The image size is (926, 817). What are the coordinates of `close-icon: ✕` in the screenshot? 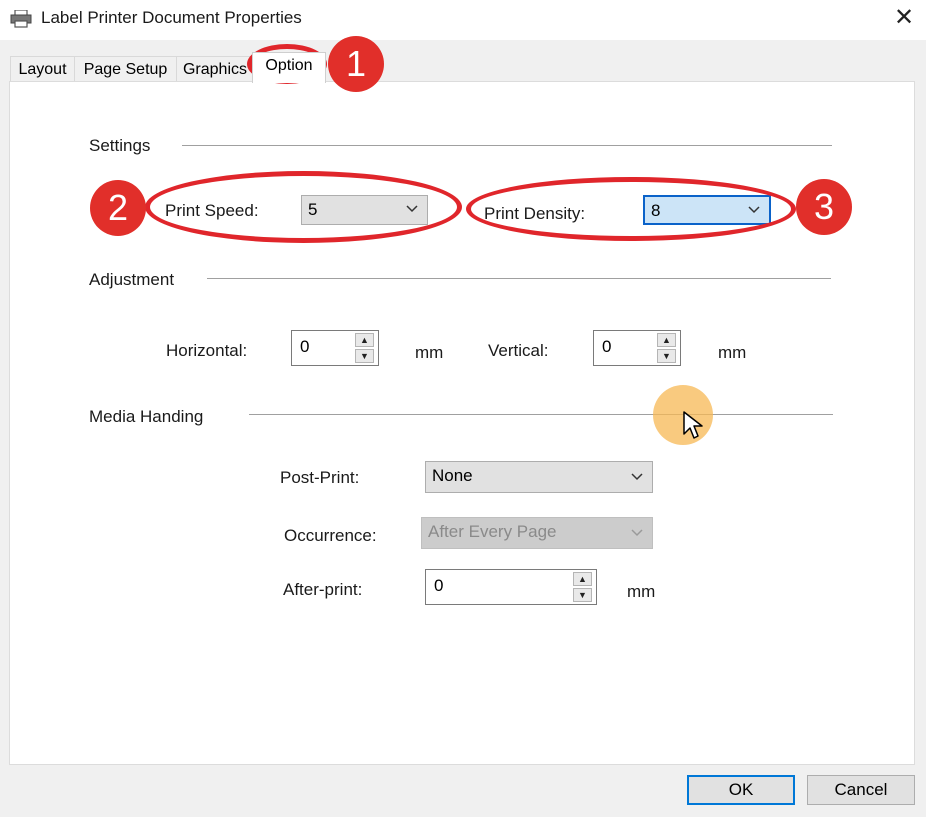 It's located at (904, 18).